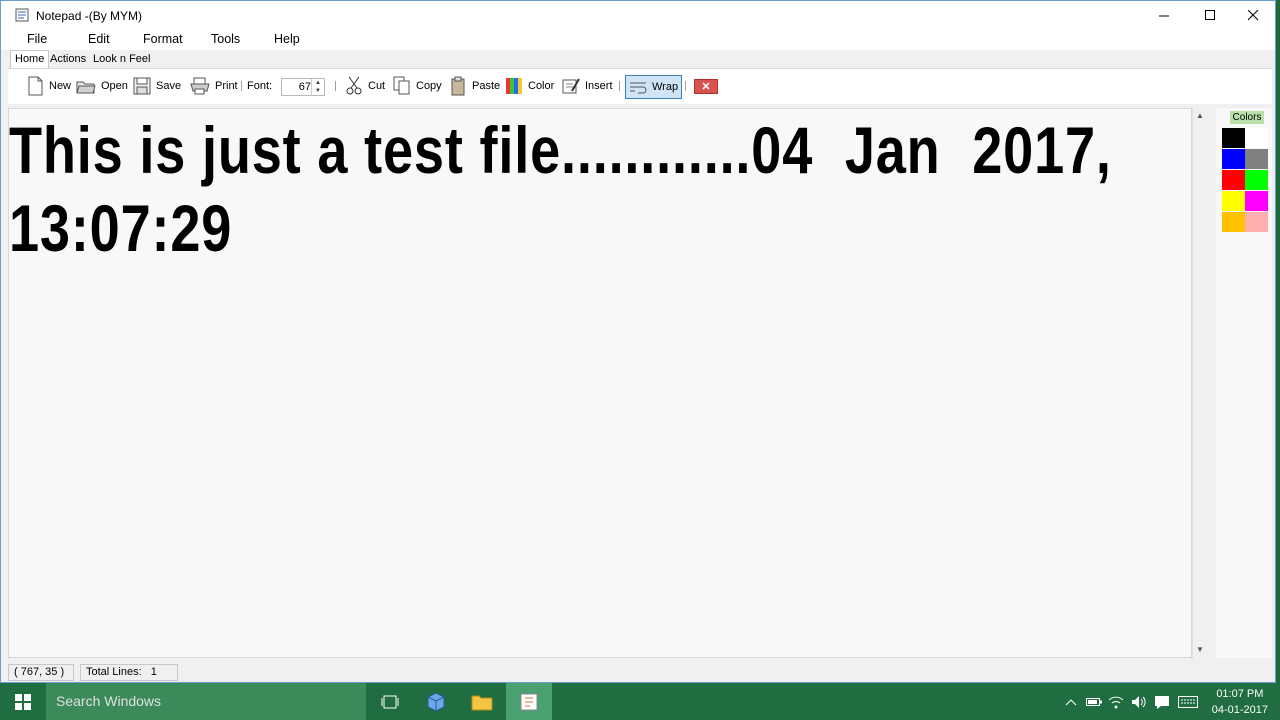  What do you see at coordinates (142, 86) in the screenshot?
I see `save-disk-icon` at bounding box center [142, 86].